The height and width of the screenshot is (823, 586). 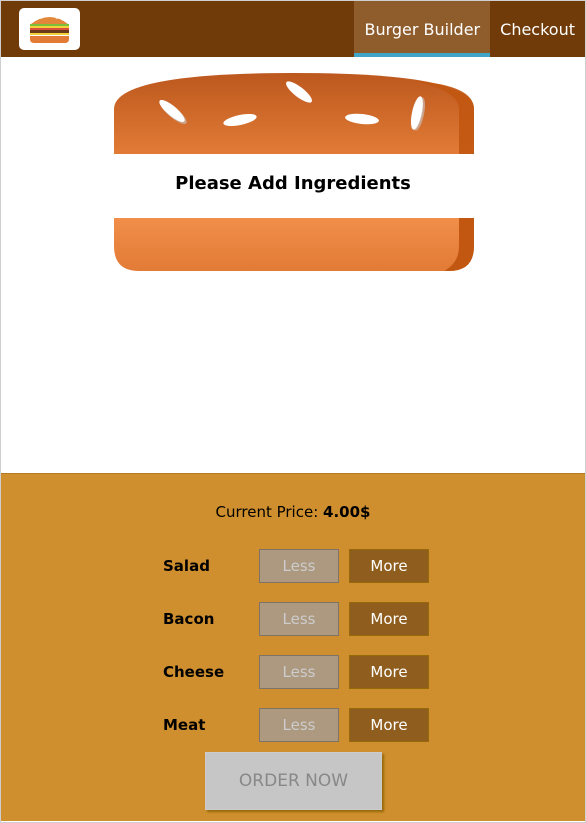 What do you see at coordinates (293, 29) in the screenshot?
I see `toolbar: Burger Builder Checkout` at bounding box center [293, 29].